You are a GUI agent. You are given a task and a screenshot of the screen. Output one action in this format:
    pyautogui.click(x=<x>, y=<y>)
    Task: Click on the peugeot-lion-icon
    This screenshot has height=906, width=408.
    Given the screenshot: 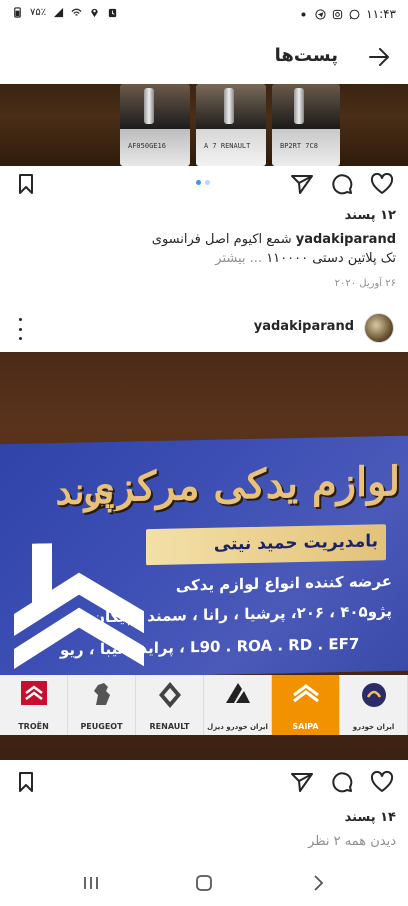 What is the action you would take?
    pyautogui.click(x=101, y=694)
    